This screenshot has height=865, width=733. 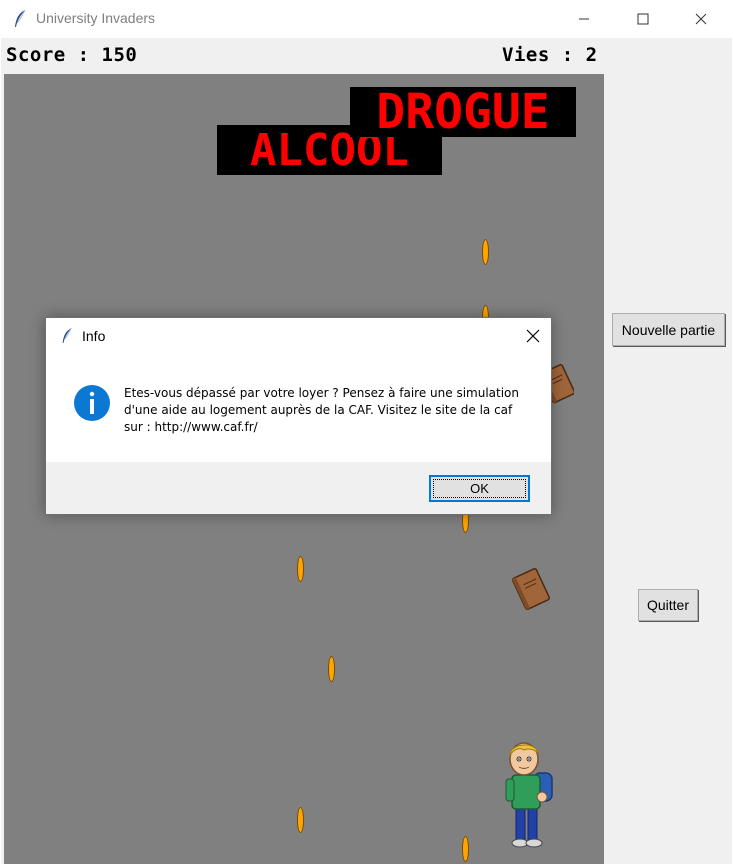 What do you see at coordinates (298, 336) in the screenshot?
I see `dialog-title-bar: Info` at bounding box center [298, 336].